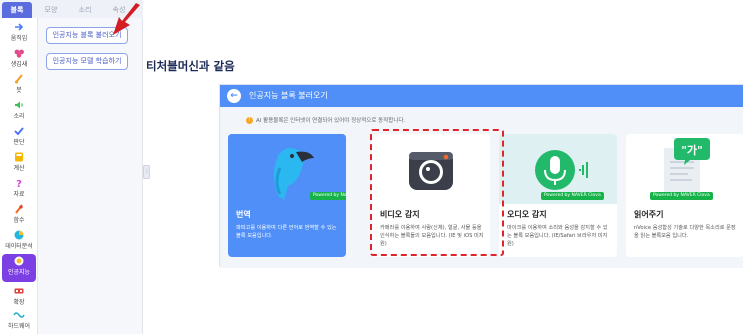 The image size is (743, 334). I want to click on svg-text: "가", so click(692, 150).